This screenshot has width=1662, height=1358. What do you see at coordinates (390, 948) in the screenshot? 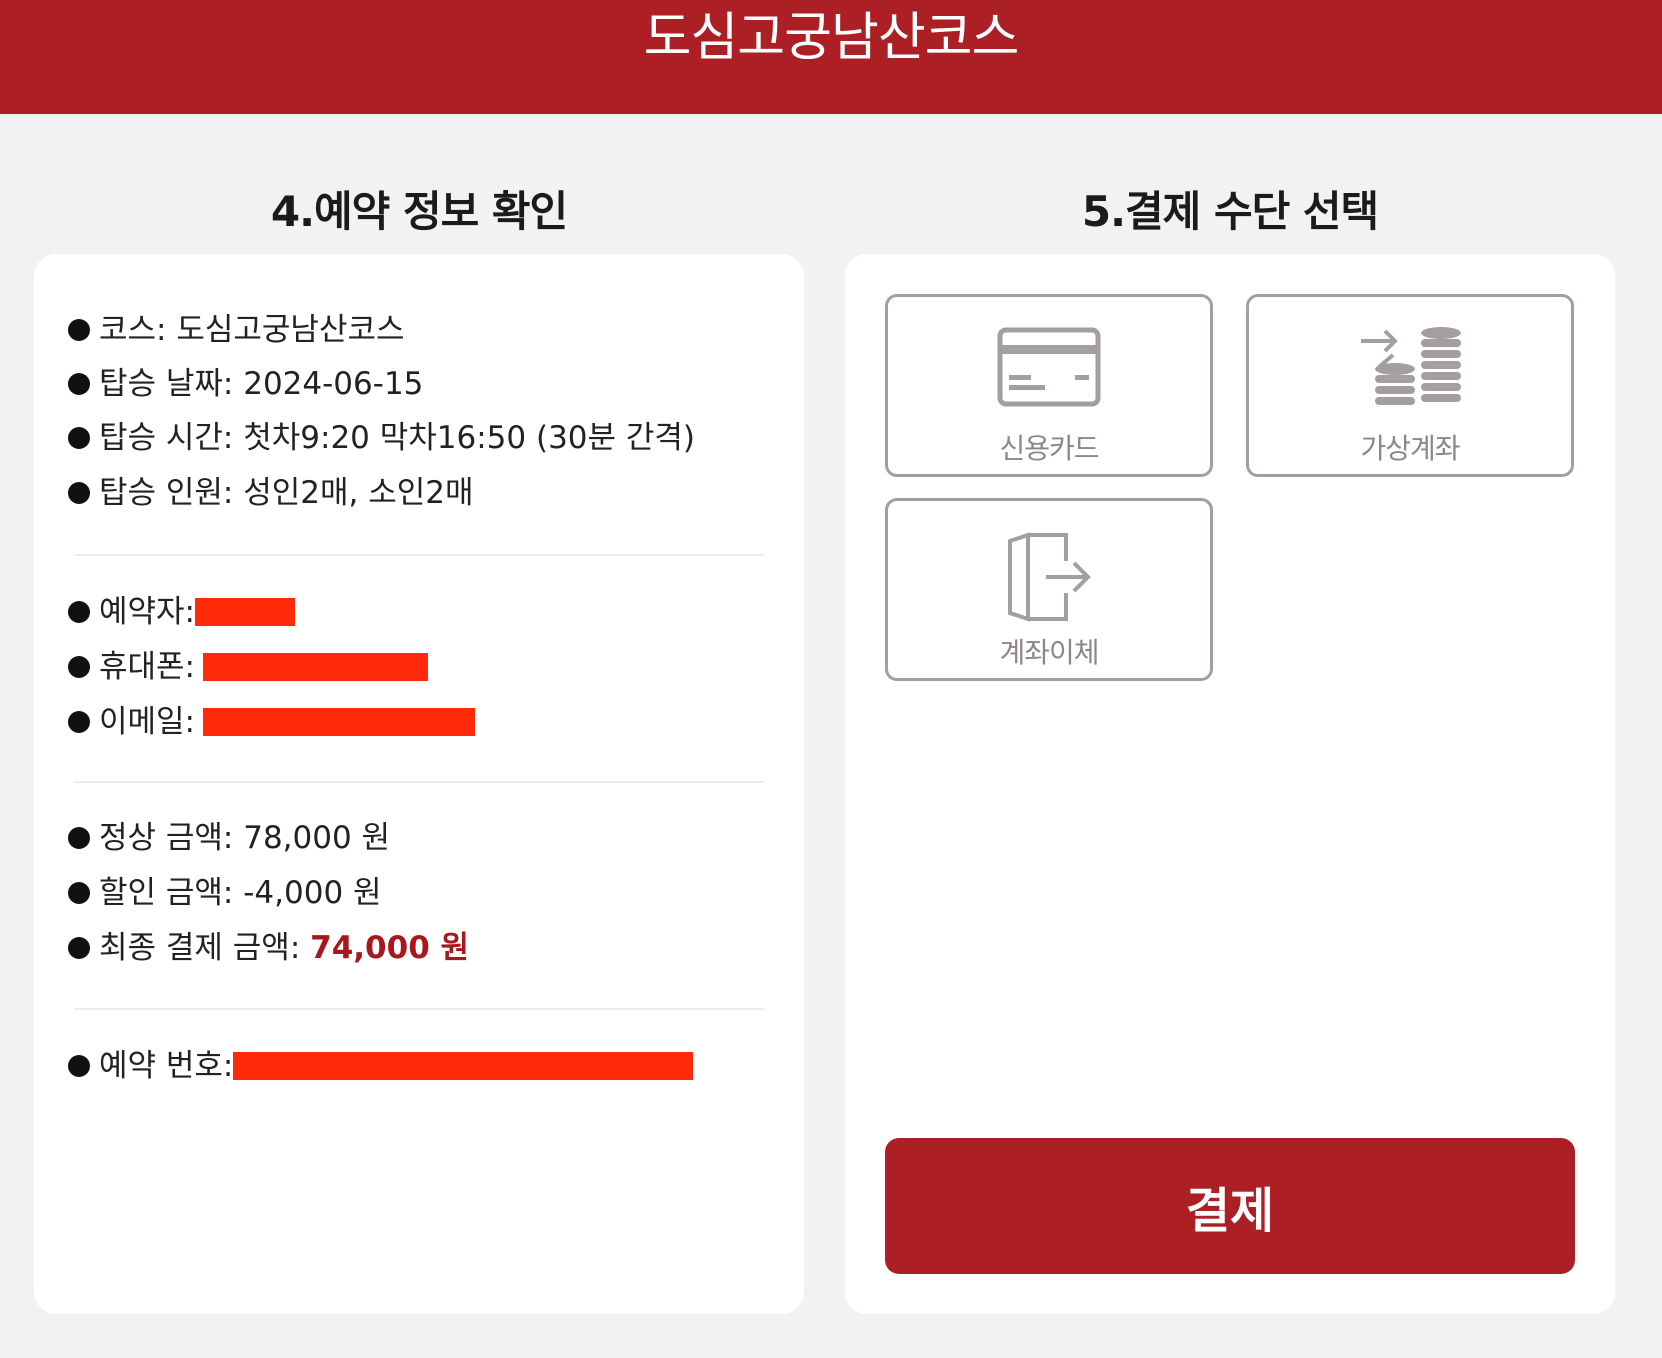
I see `final-price-value: 74,000 원` at bounding box center [390, 948].